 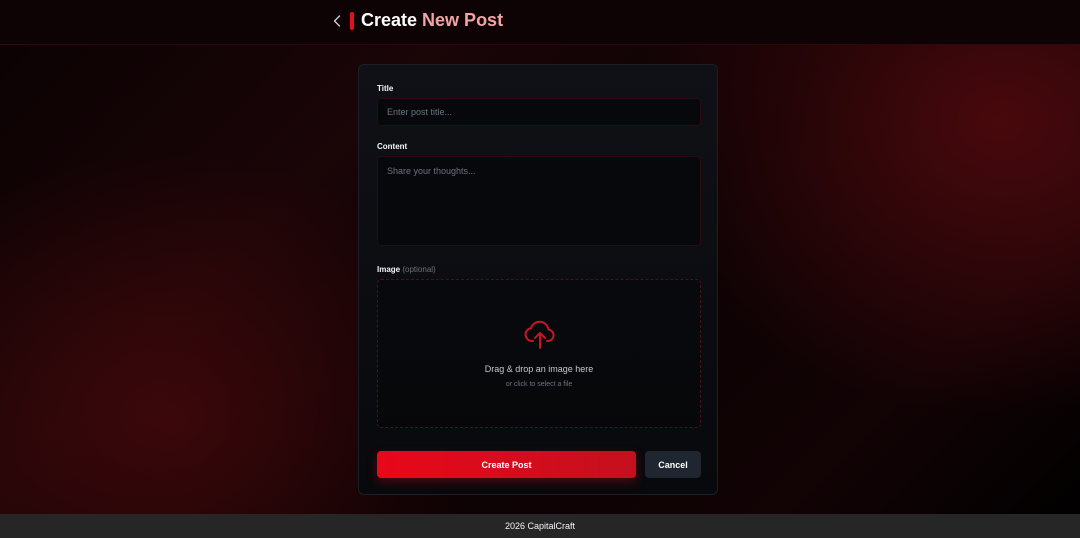 I want to click on page-title-highlight: New Post, so click(x=463, y=20).